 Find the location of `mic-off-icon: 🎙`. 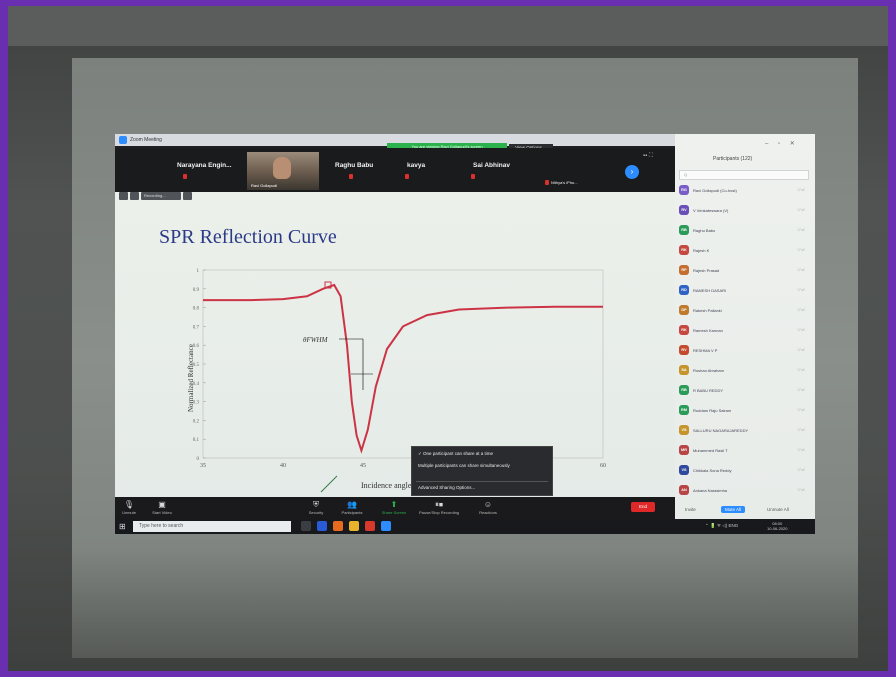

mic-off-icon: 🎙 is located at coordinates (129, 504).